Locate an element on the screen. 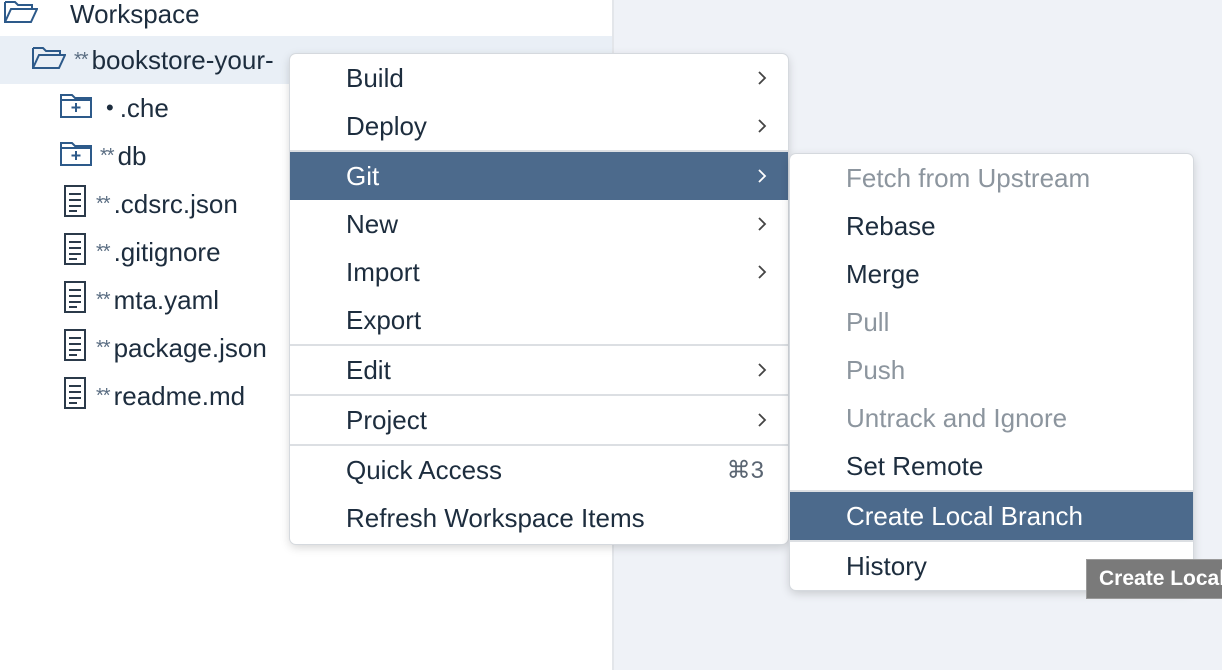  tree-item: ** .gitignore is located at coordinates (110, 252).